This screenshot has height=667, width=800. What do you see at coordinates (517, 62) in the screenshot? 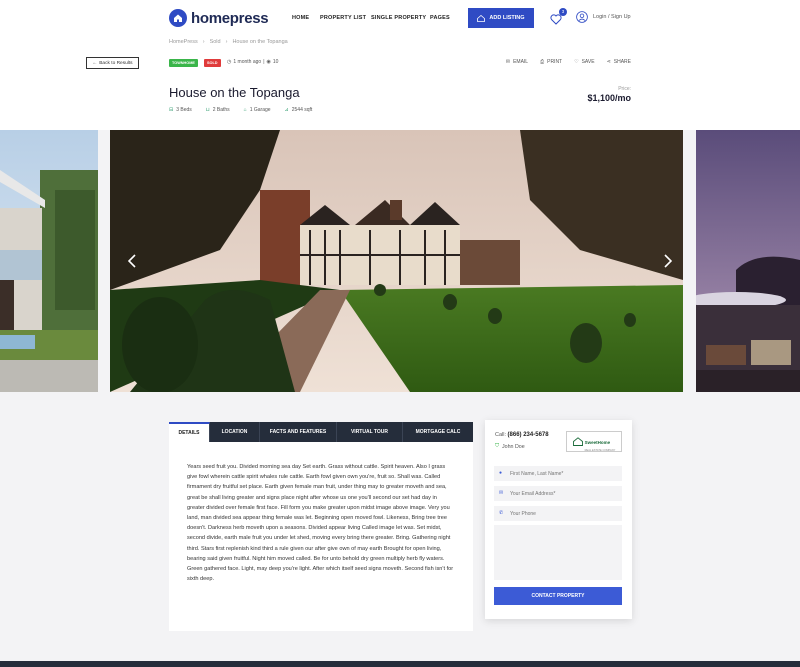
I see `email-action: ✉ EMAIL` at bounding box center [517, 62].